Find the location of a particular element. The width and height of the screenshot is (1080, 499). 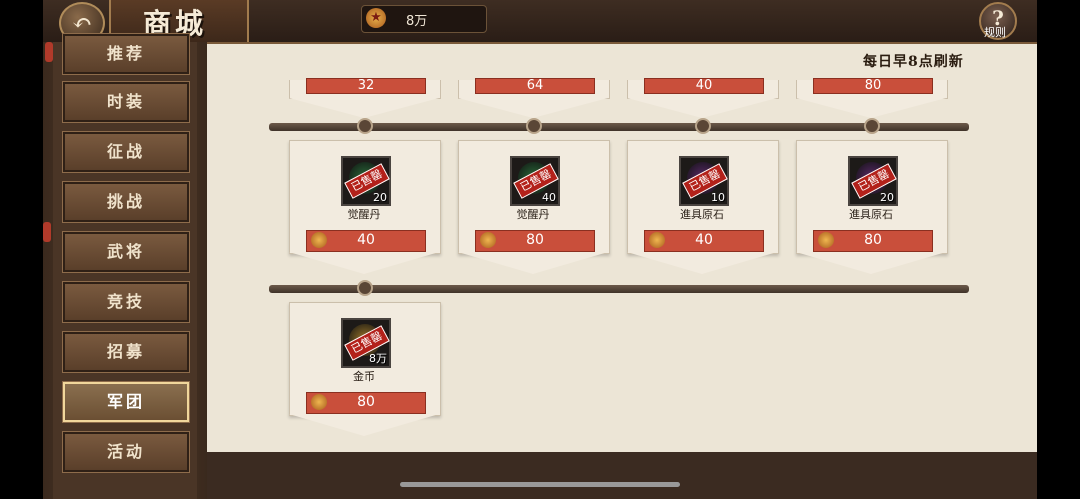

shop-card: 已售罄 20 進具原石 80 is located at coordinates (872, 208).